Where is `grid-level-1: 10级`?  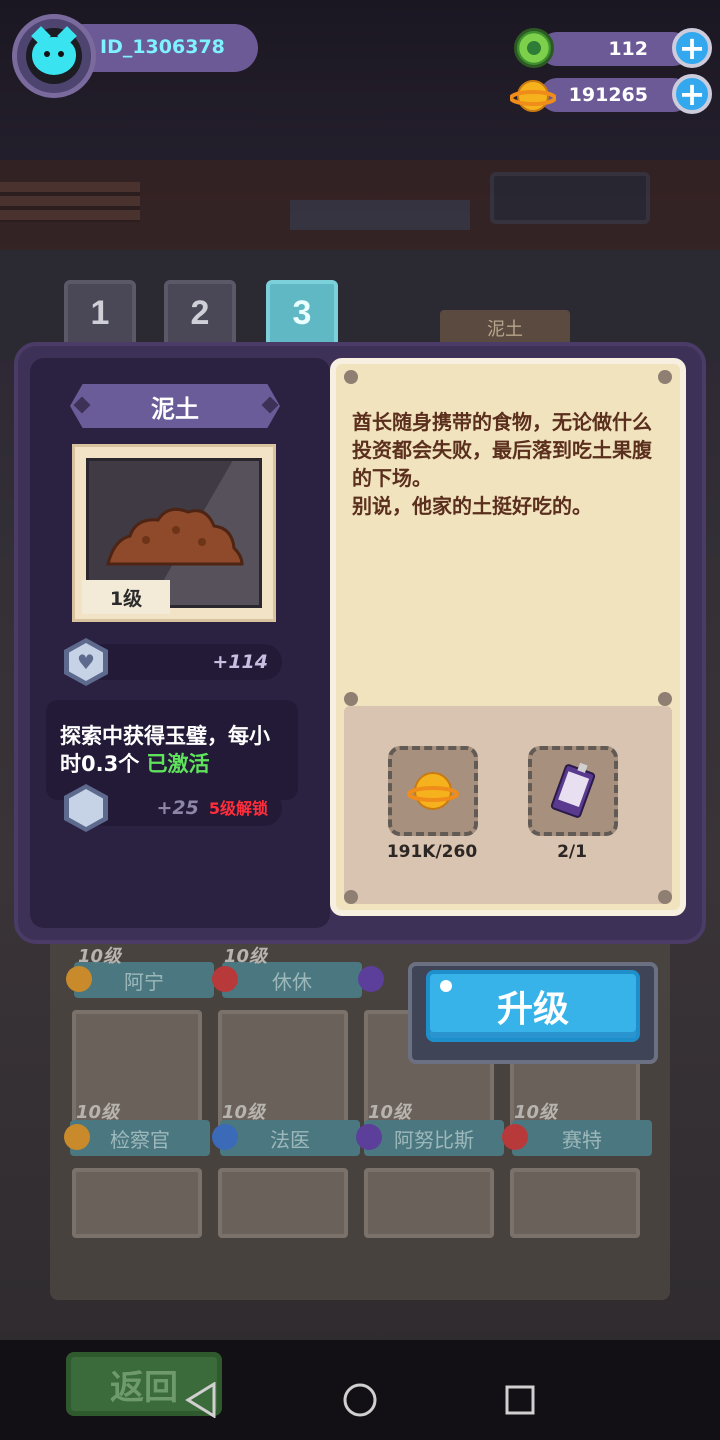
grid-level-1: 10级 is located at coordinates (100, 956).